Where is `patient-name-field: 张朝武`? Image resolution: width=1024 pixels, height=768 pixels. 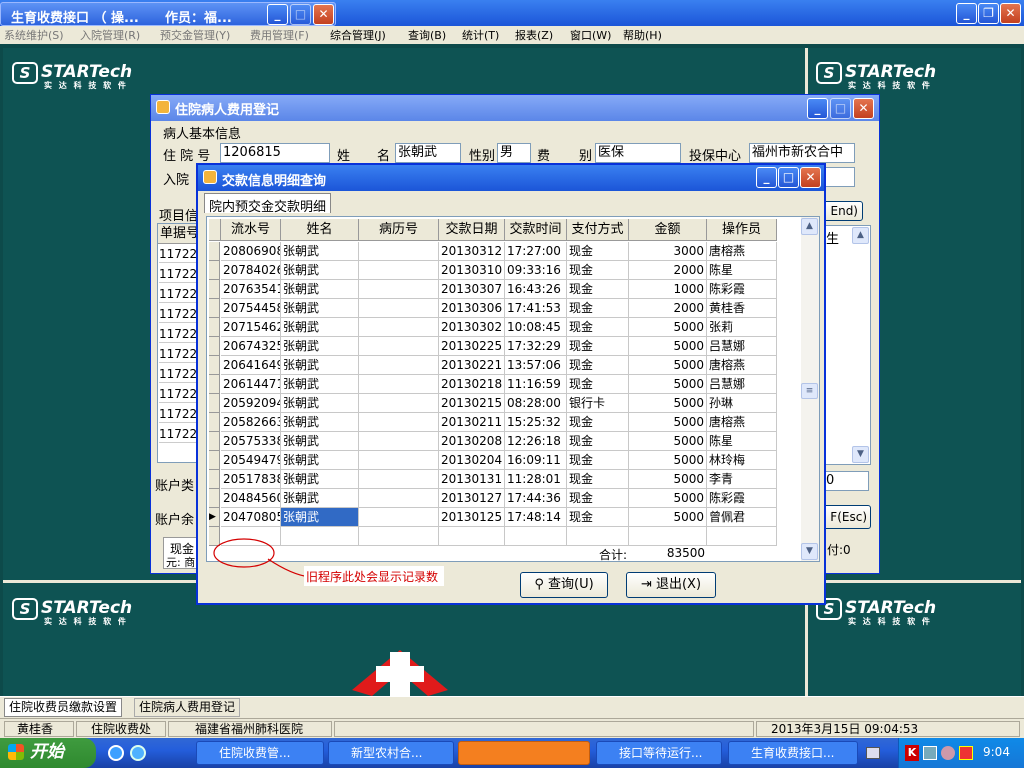
patient-name-field: 张朝武 is located at coordinates (428, 153).